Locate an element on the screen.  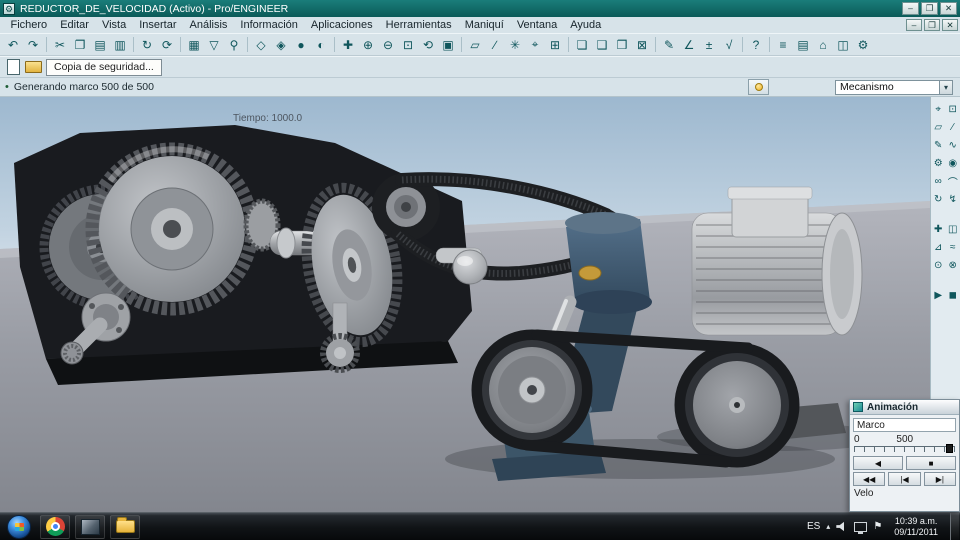
chevron-down-icon: ▾ is located at coordinates (945, 87).